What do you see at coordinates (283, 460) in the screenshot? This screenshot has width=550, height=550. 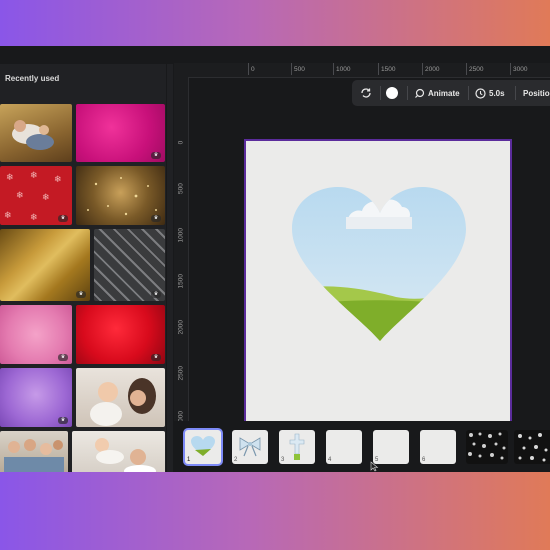 I see `page-number: 3` at bounding box center [283, 460].